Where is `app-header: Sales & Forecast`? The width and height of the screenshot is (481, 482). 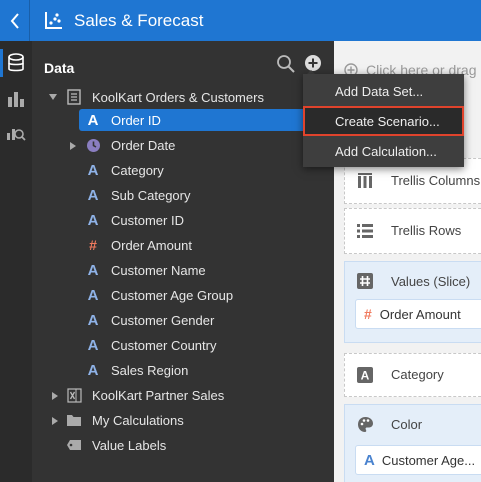
app-header: Sales & Forecast is located at coordinates (240, 20).